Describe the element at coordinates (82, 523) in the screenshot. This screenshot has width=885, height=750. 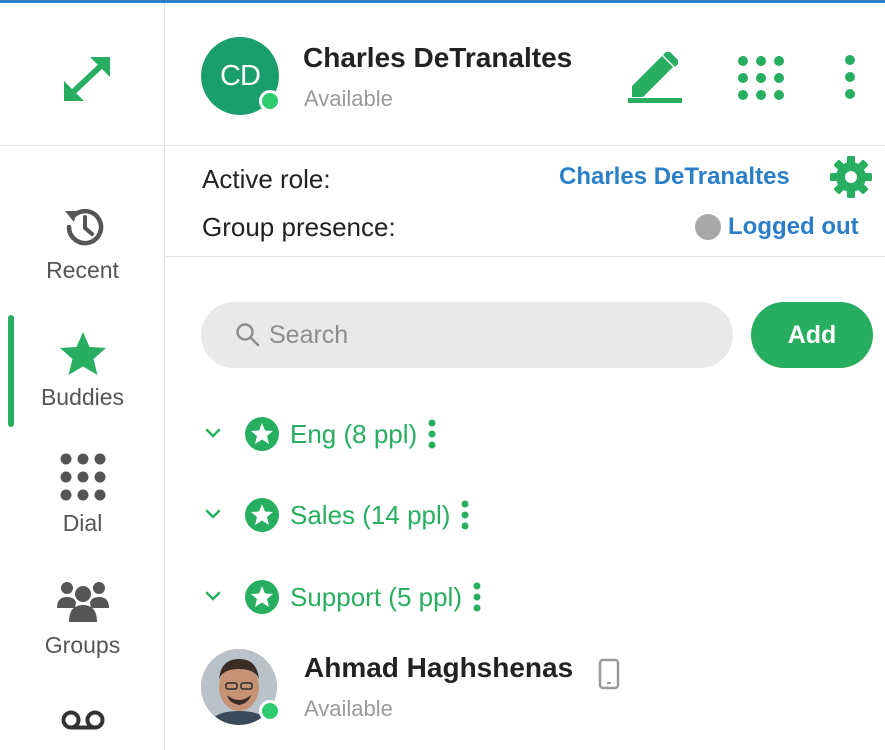
I see `nav-label-dial: Dial` at that location.